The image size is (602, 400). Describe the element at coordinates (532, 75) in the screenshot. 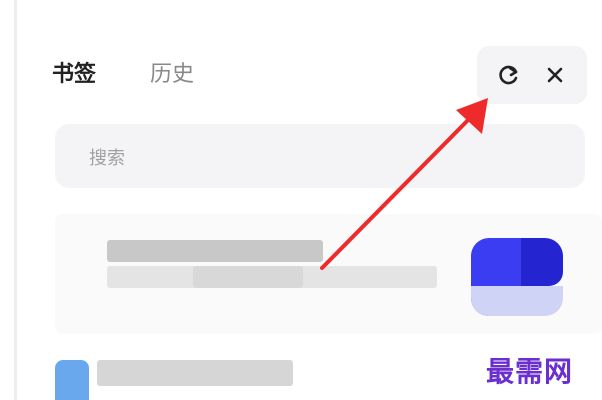

I see `panel-toolbar` at that location.